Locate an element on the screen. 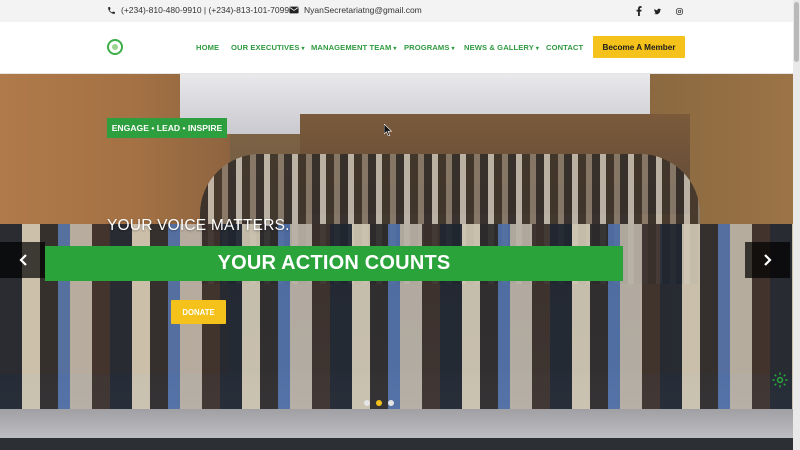 This screenshot has width=800, height=450. nav-programs: PROGRAMS ▾ is located at coordinates (429, 47).